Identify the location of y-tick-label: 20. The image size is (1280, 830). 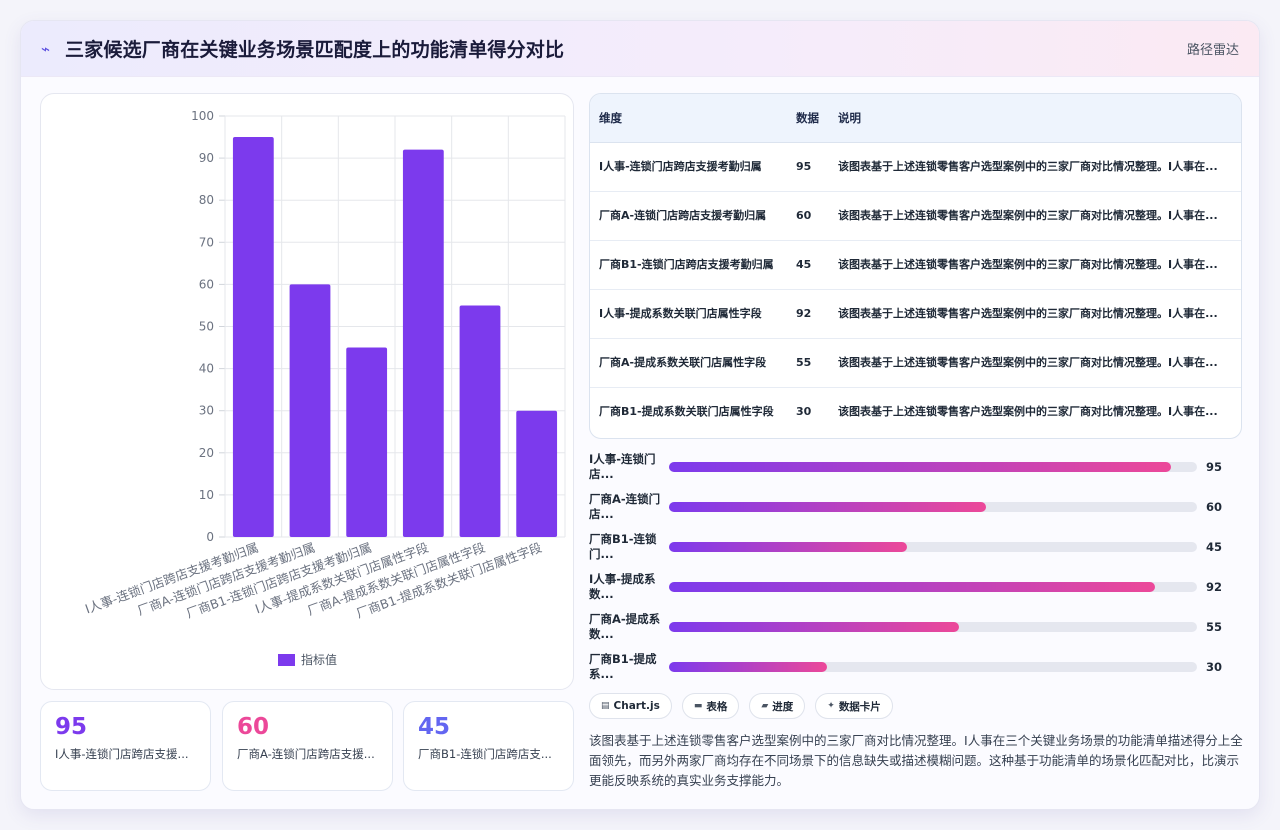
(206, 453).